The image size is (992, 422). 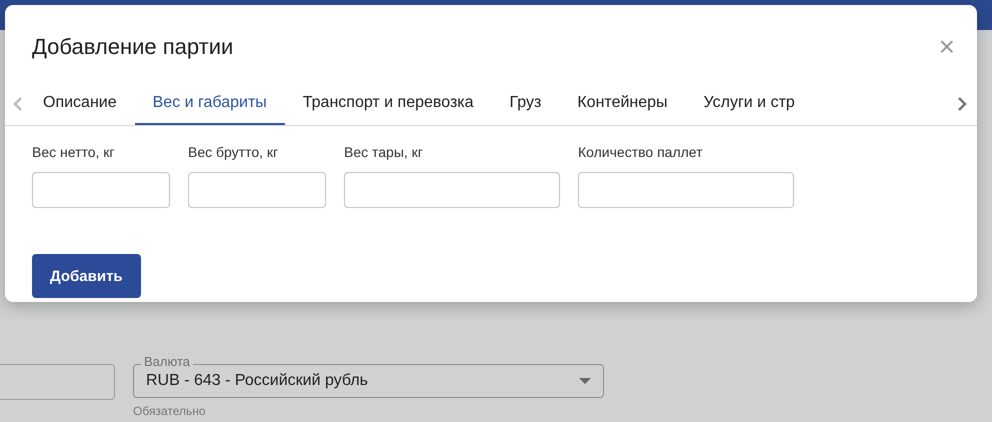 What do you see at coordinates (526, 104) in the screenshot?
I see `tab: Груз` at bounding box center [526, 104].